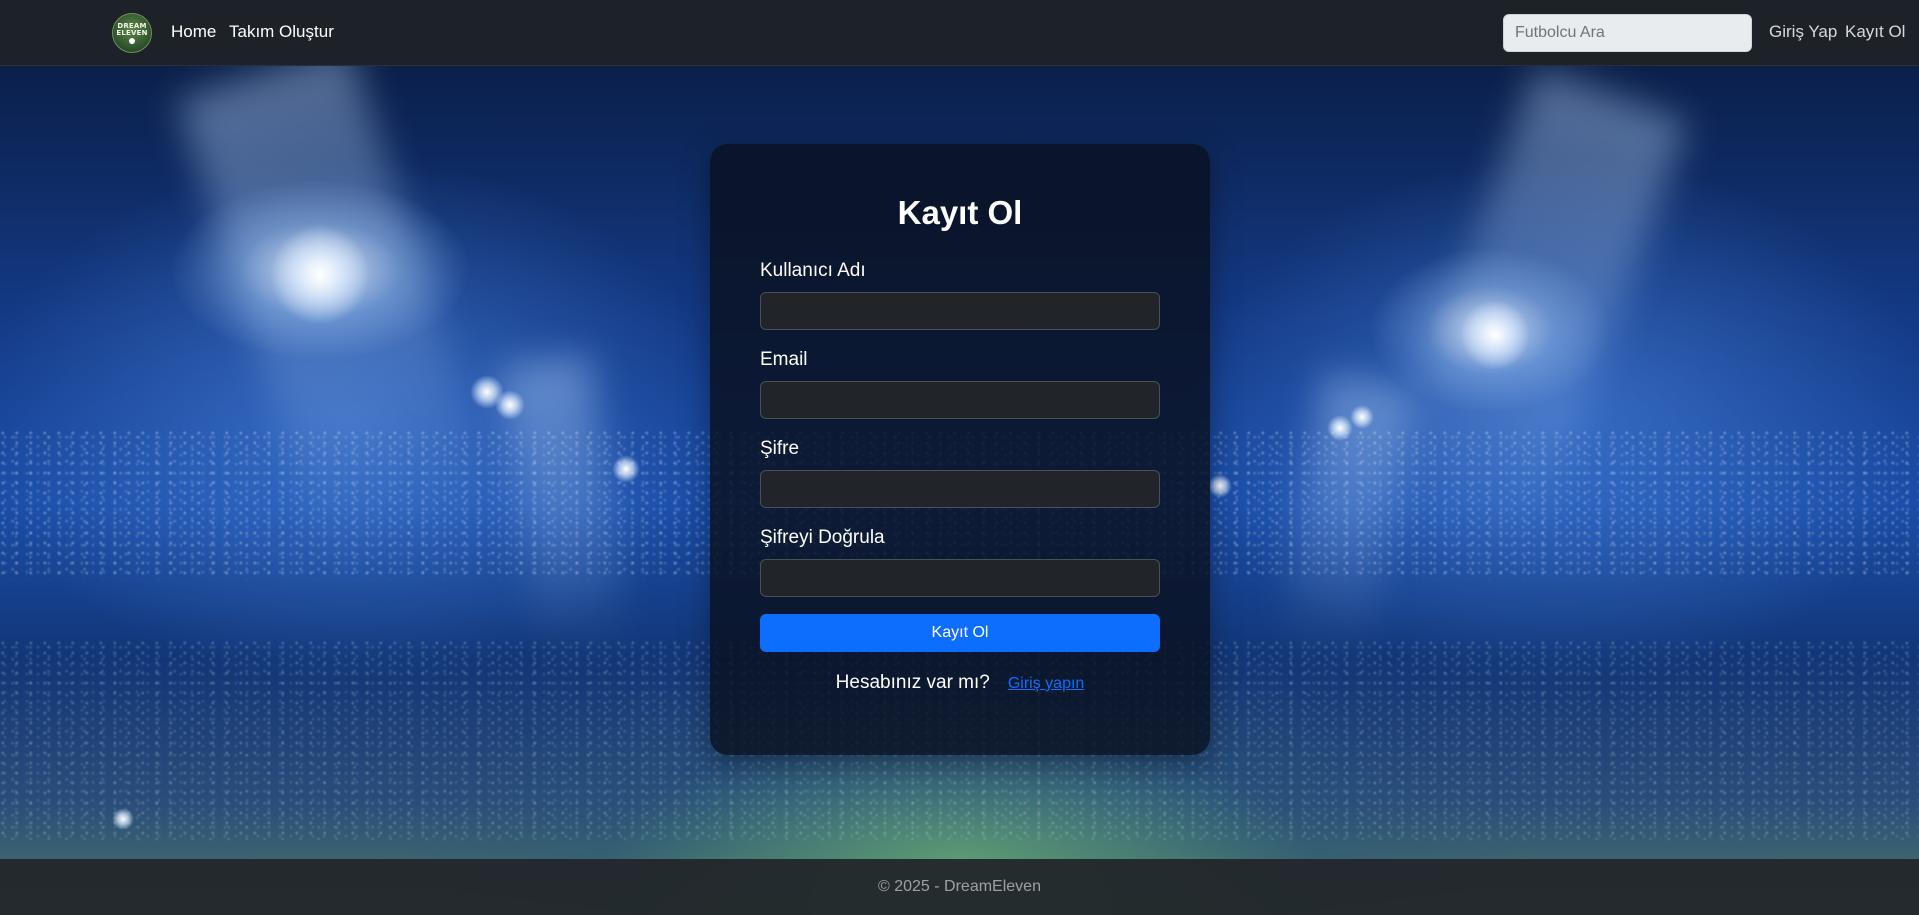 The height and width of the screenshot is (915, 1919). I want to click on email-input, so click(960, 400).